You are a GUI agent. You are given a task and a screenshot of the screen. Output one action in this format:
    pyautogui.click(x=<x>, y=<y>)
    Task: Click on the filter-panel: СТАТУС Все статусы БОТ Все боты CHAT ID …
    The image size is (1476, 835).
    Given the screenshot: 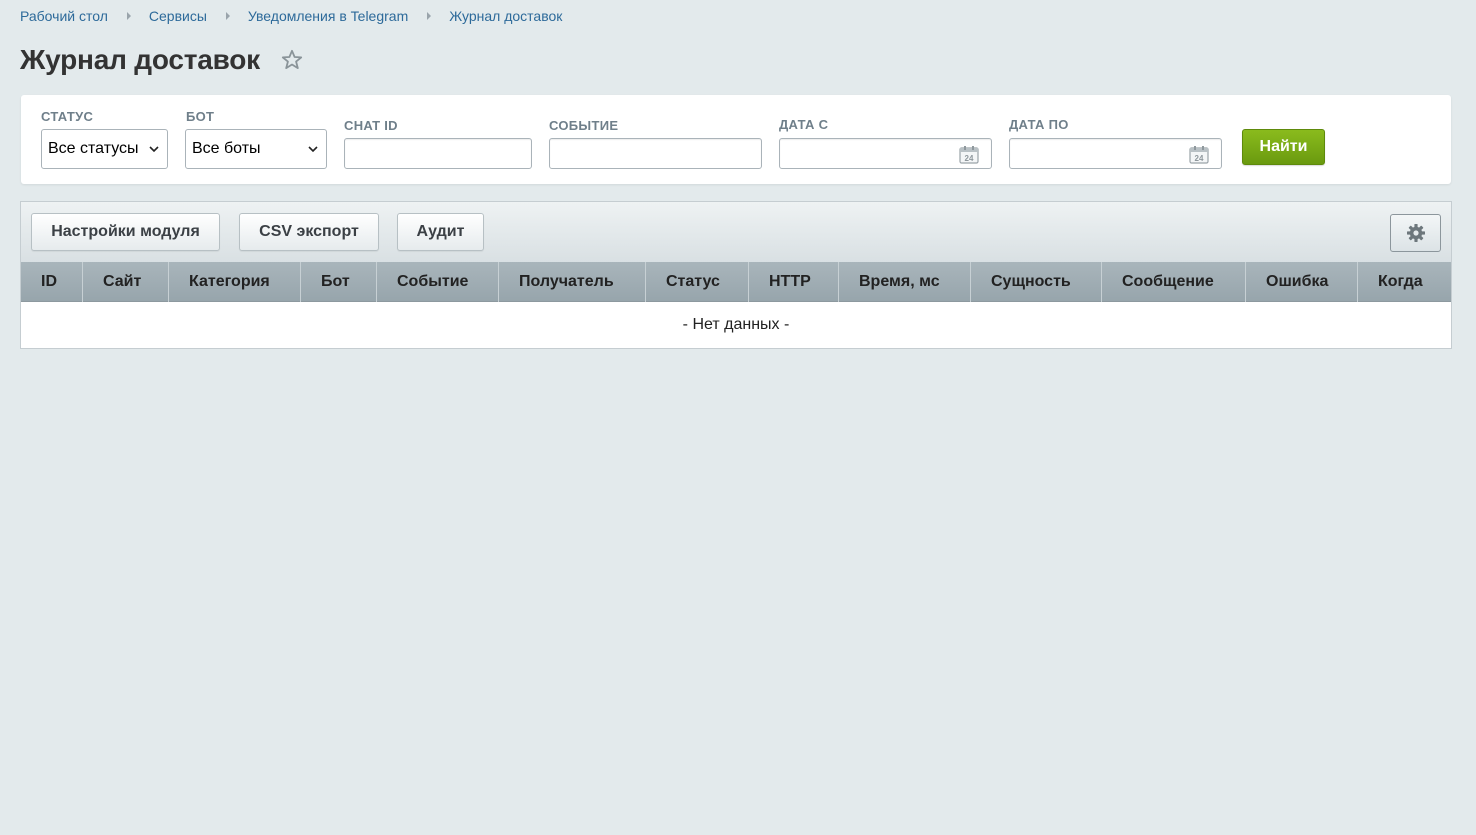 What is the action you would take?
    pyautogui.click(x=736, y=139)
    